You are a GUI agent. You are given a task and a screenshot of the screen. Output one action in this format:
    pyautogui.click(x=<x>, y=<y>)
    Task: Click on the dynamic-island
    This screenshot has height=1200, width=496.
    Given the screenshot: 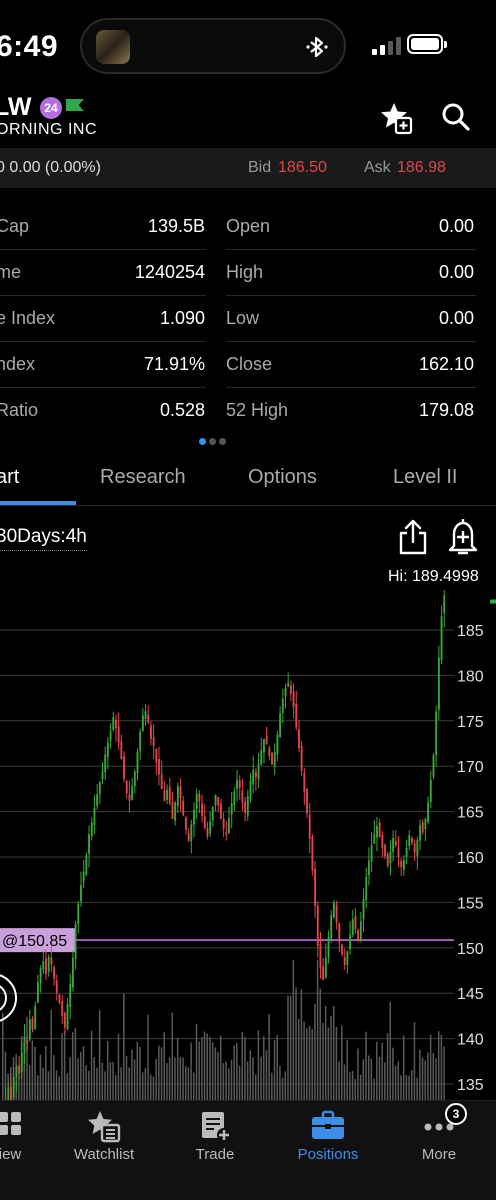 What is the action you would take?
    pyautogui.click(x=213, y=46)
    